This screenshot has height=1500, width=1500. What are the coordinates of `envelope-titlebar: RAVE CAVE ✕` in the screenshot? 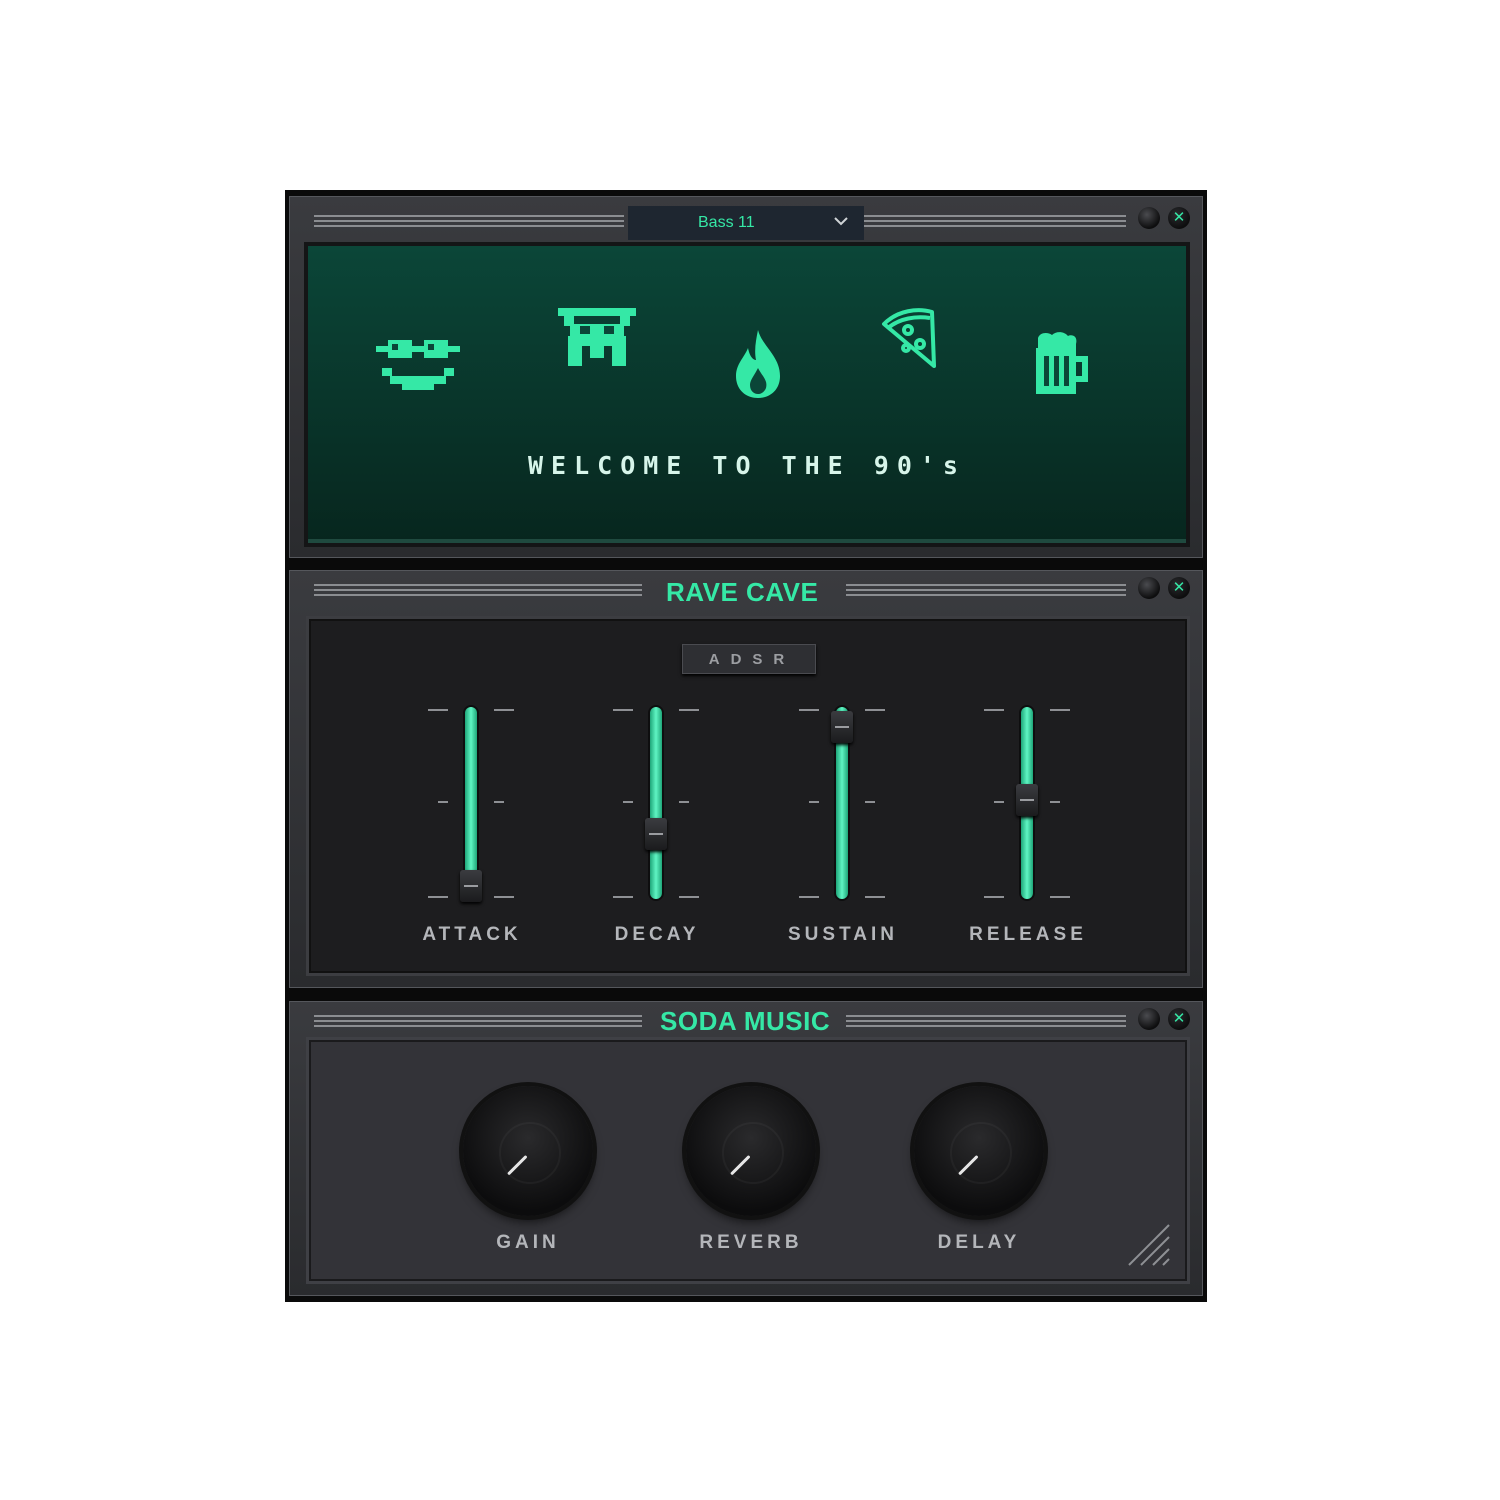 It's located at (746, 591).